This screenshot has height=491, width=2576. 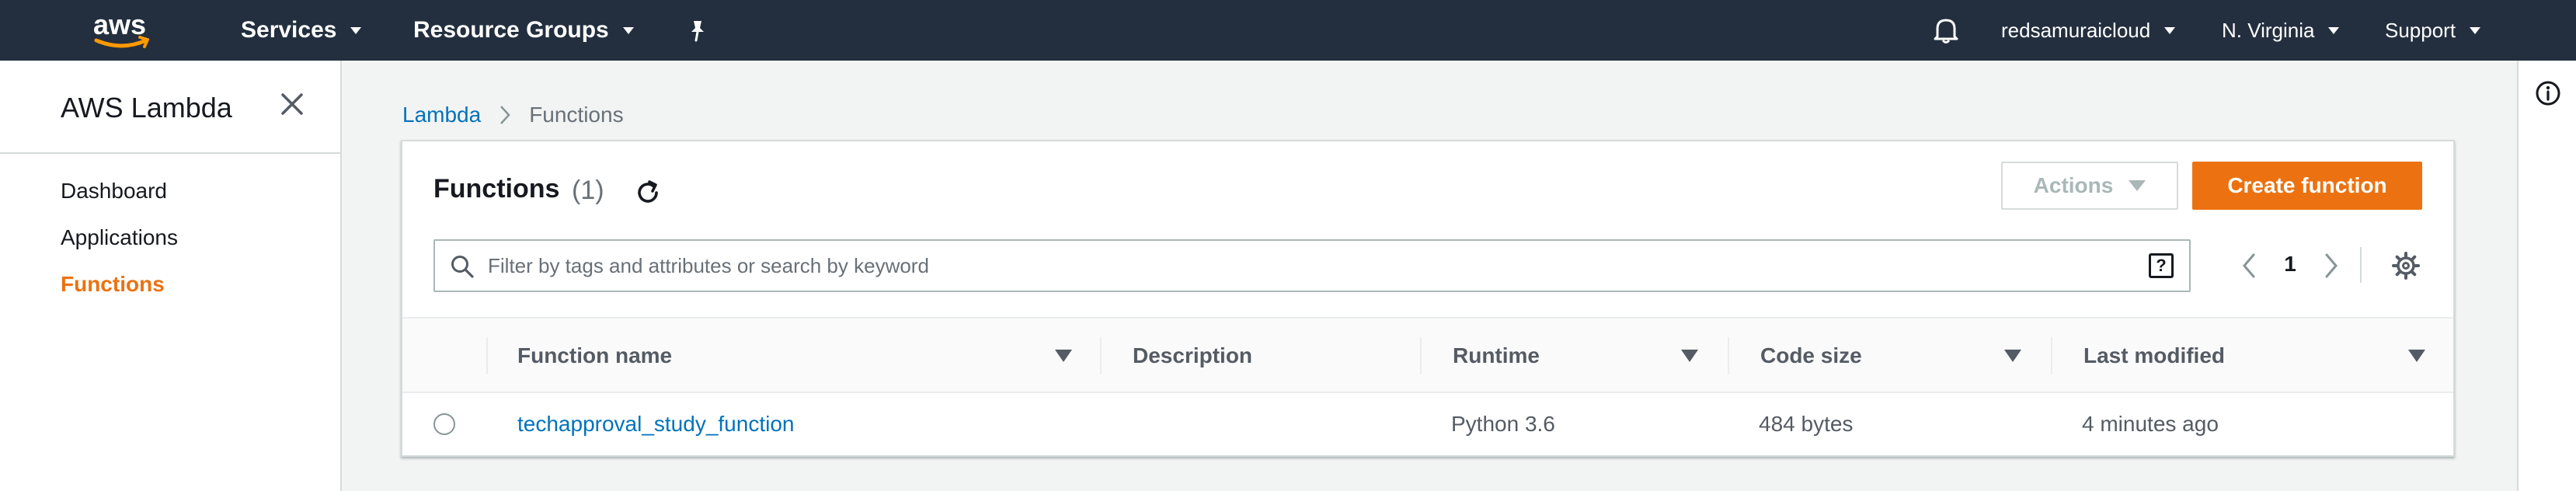 What do you see at coordinates (1496, 356) in the screenshot?
I see `column-header-runtime: Runtime` at bounding box center [1496, 356].